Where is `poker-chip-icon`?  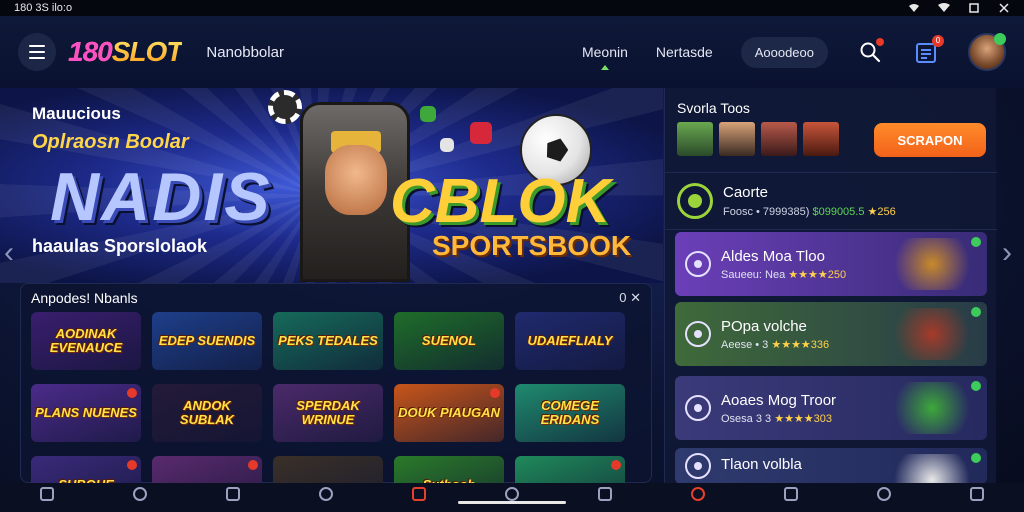 poker-chip-icon is located at coordinates (285, 107).